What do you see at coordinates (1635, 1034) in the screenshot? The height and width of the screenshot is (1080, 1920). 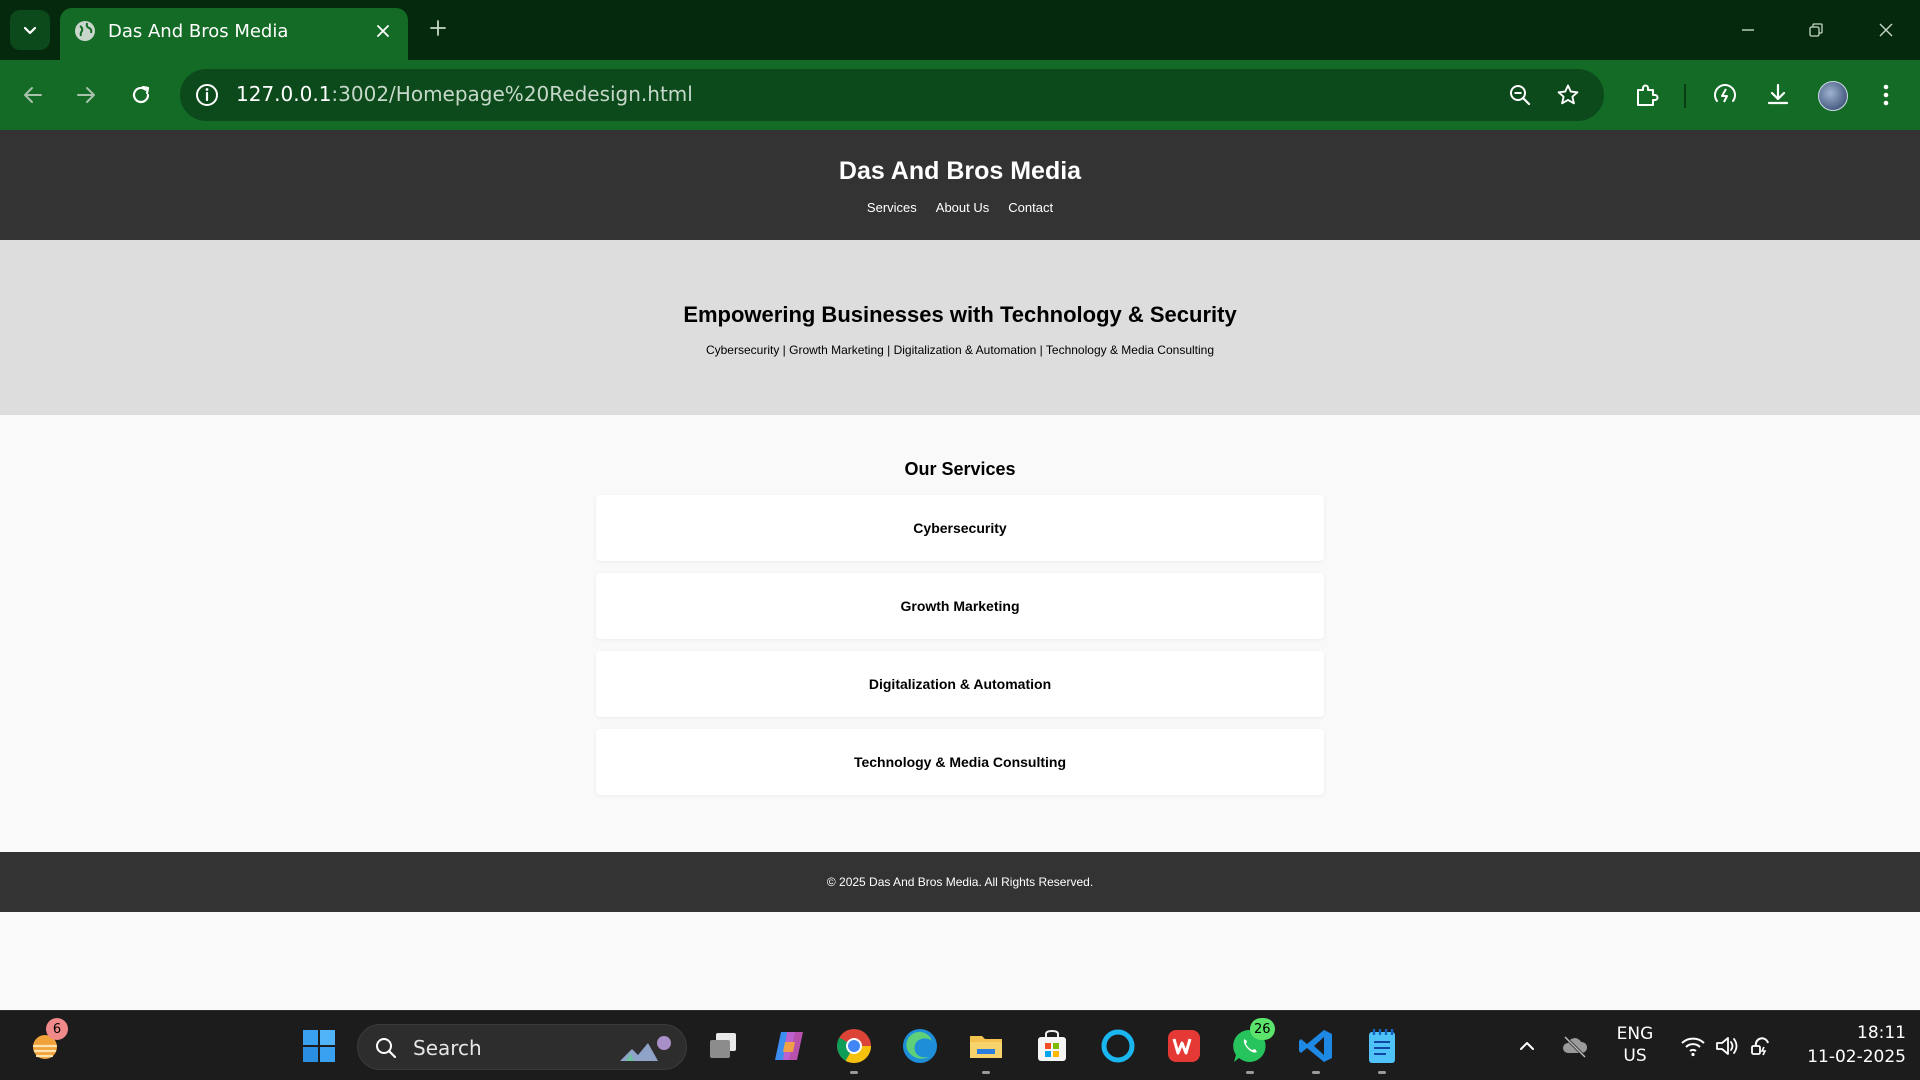 I see `language-code: ENG` at bounding box center [1635, 1034].